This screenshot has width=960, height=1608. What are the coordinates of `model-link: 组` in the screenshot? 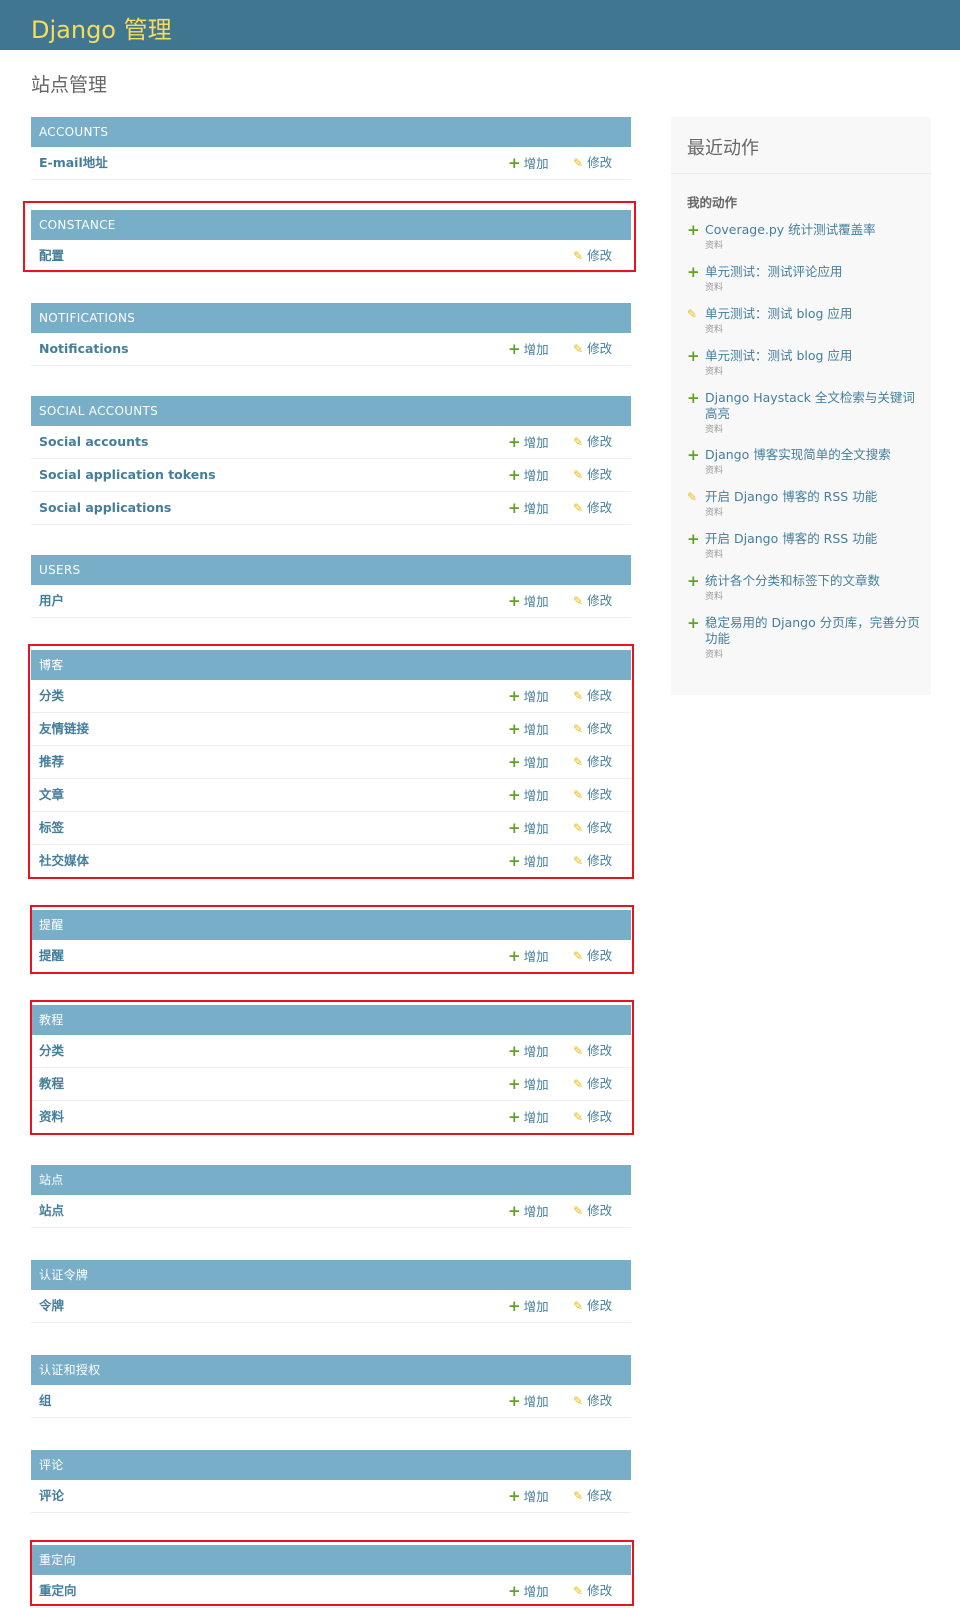 It's located at (45, 1401).